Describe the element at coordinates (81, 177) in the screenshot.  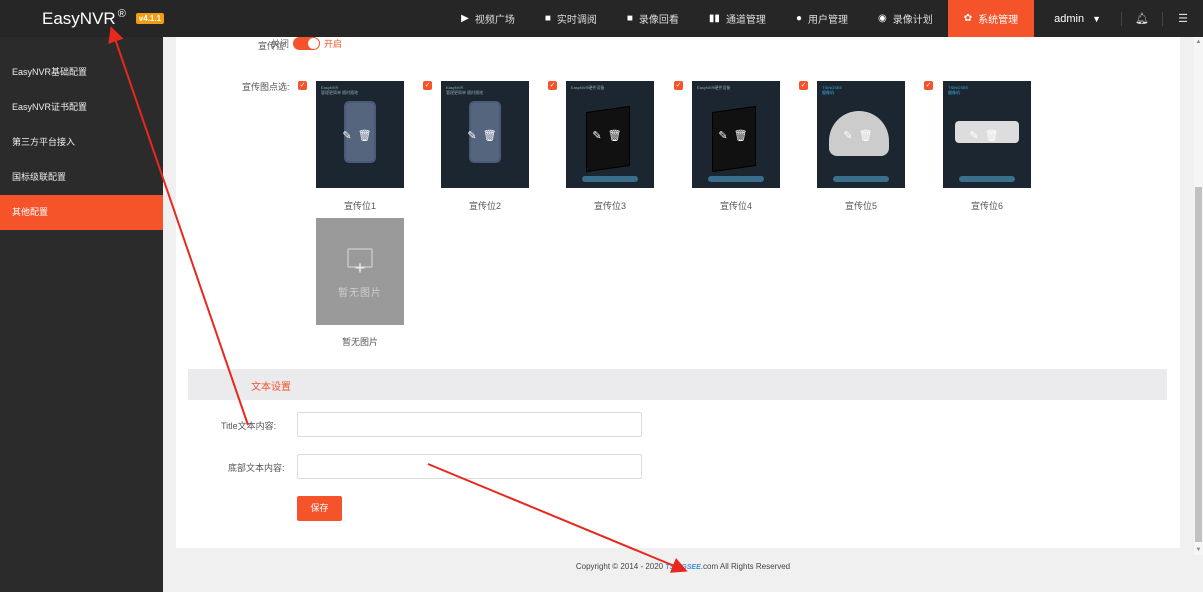
I see `sidebar-item-gb-cascade: 国标级联配置` at that location.